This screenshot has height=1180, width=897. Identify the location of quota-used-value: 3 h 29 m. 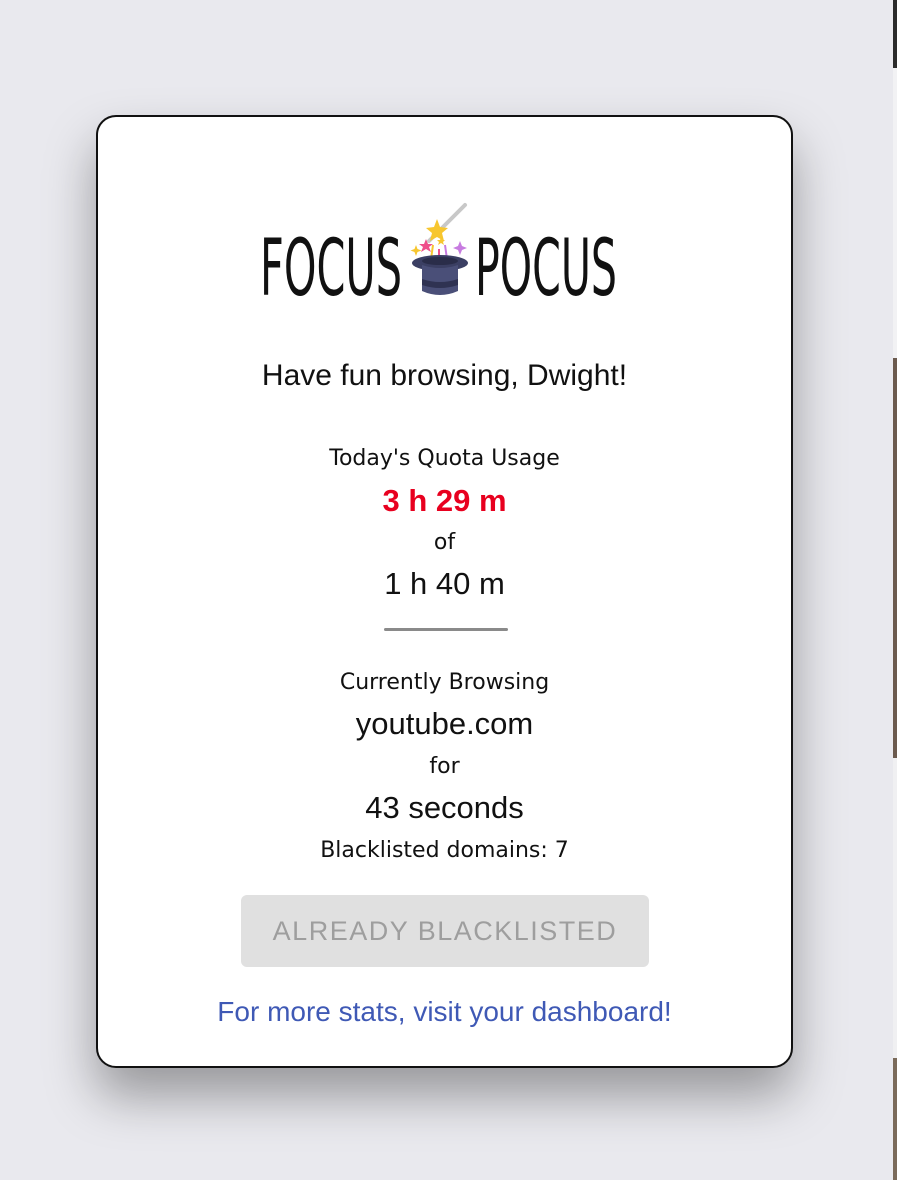
(444, 500).